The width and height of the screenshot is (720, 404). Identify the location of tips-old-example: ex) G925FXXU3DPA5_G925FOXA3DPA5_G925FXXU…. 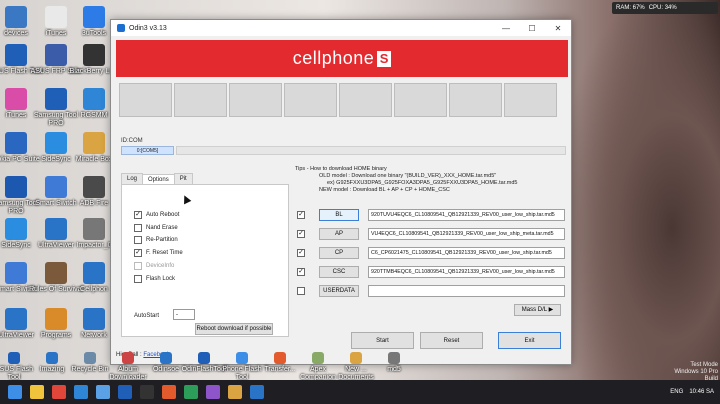
(422, 183).